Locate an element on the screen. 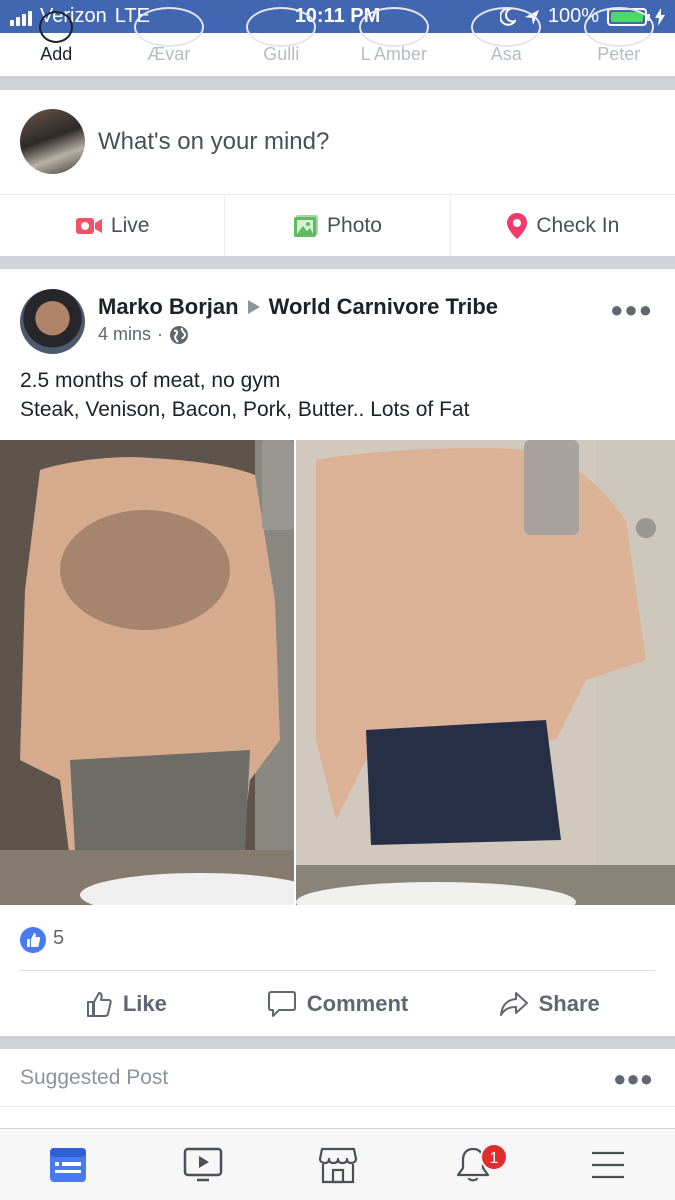 This screenshot has height=1200, width=675. story-item: Asa is located at coordinates (506, 41).